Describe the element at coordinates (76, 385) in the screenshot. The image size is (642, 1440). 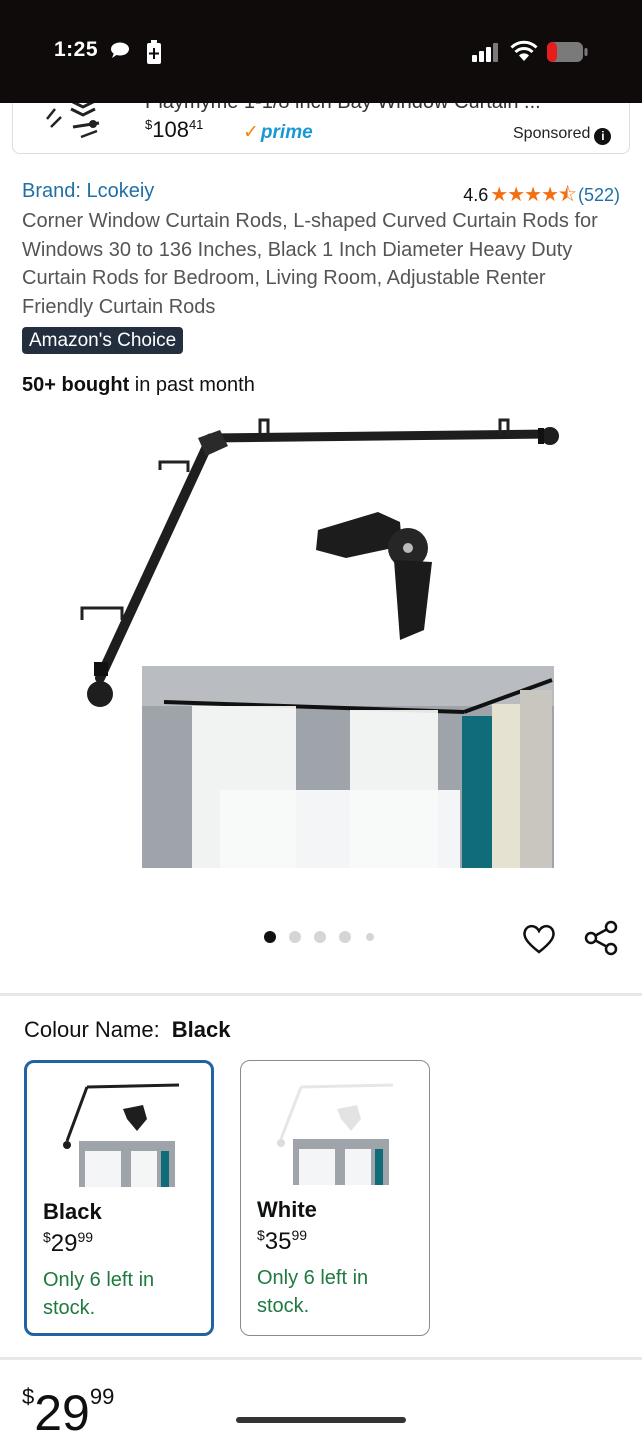
I see `bought-count: 50+ bought` at that location.